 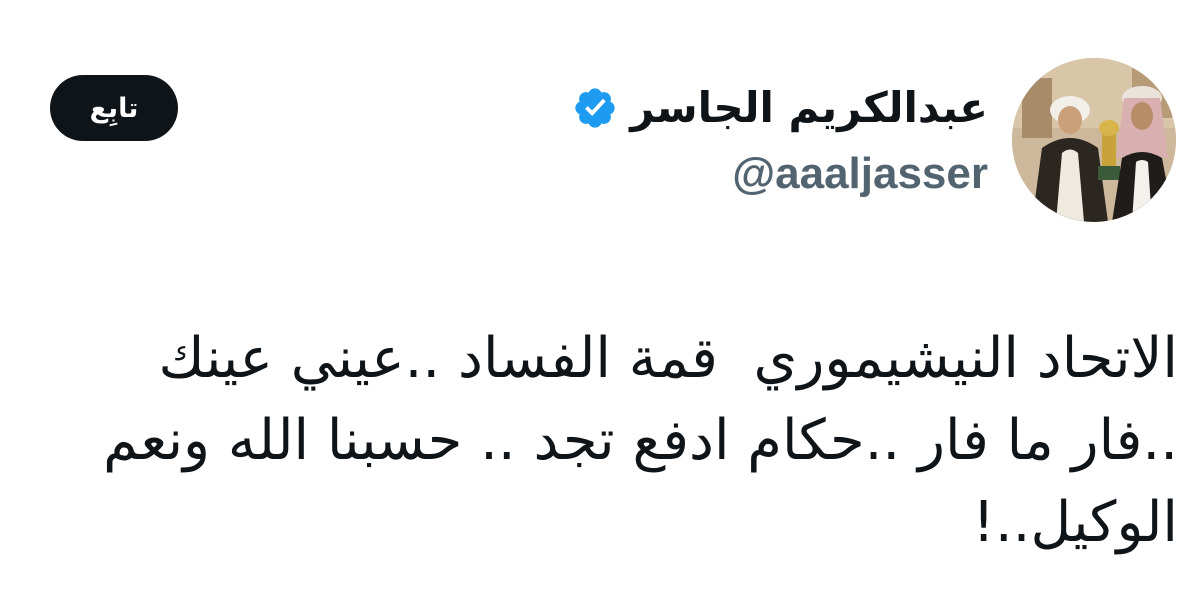 I want to click on avatar, so click(x=1094, y=140).